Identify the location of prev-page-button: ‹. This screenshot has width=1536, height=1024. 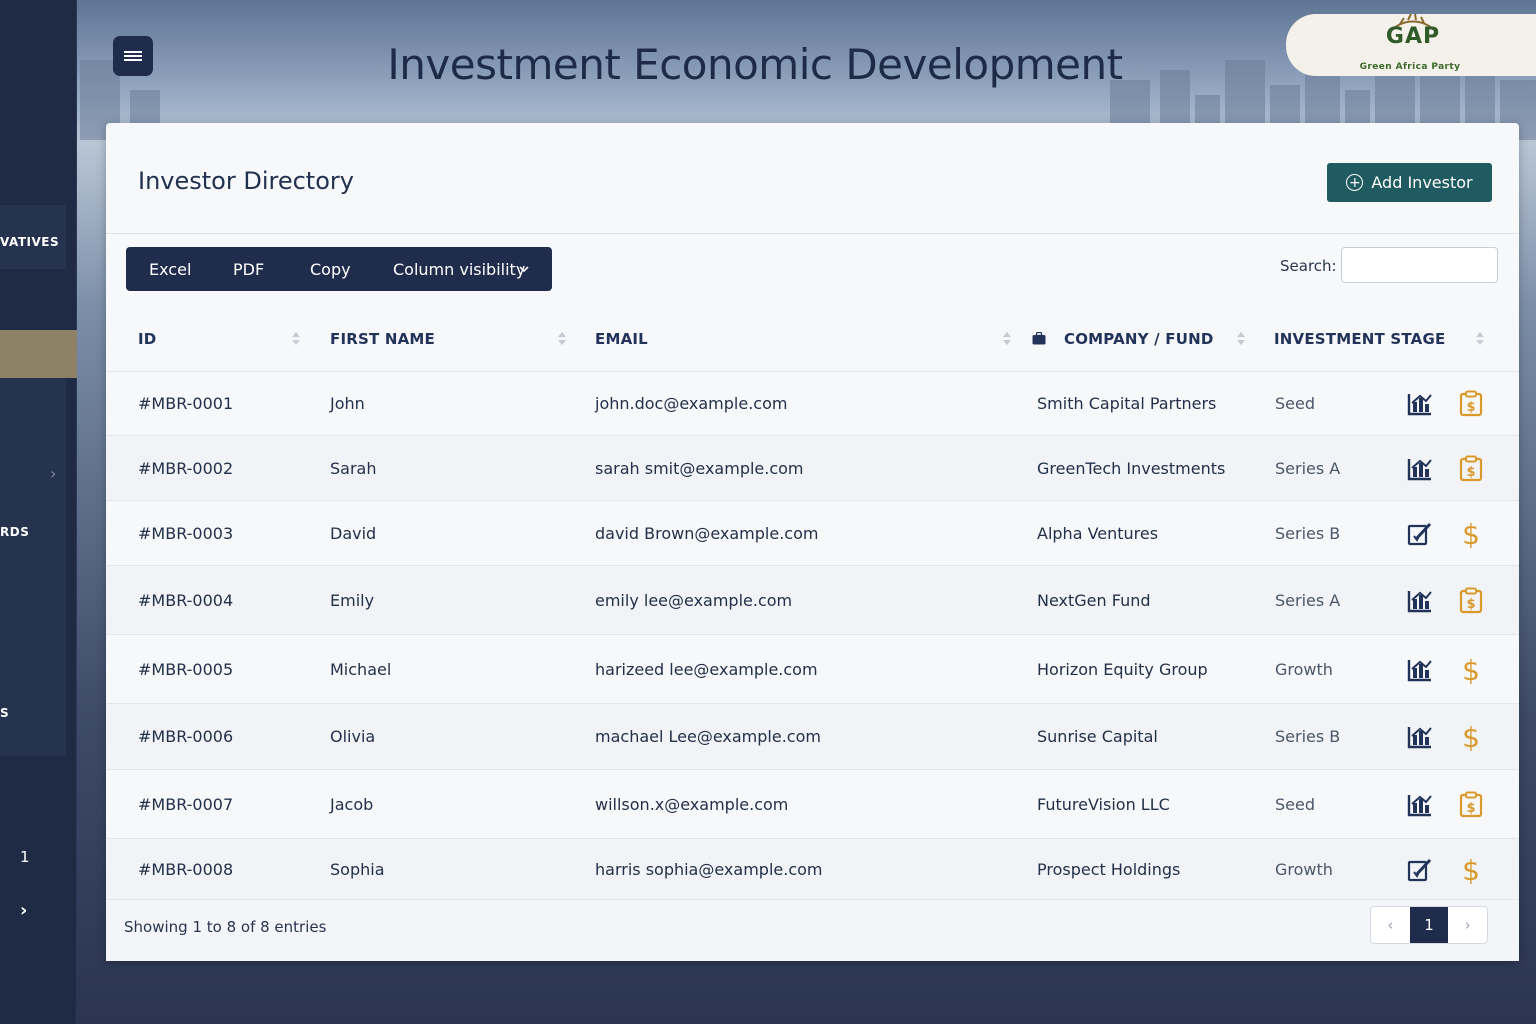
(1390, 925).